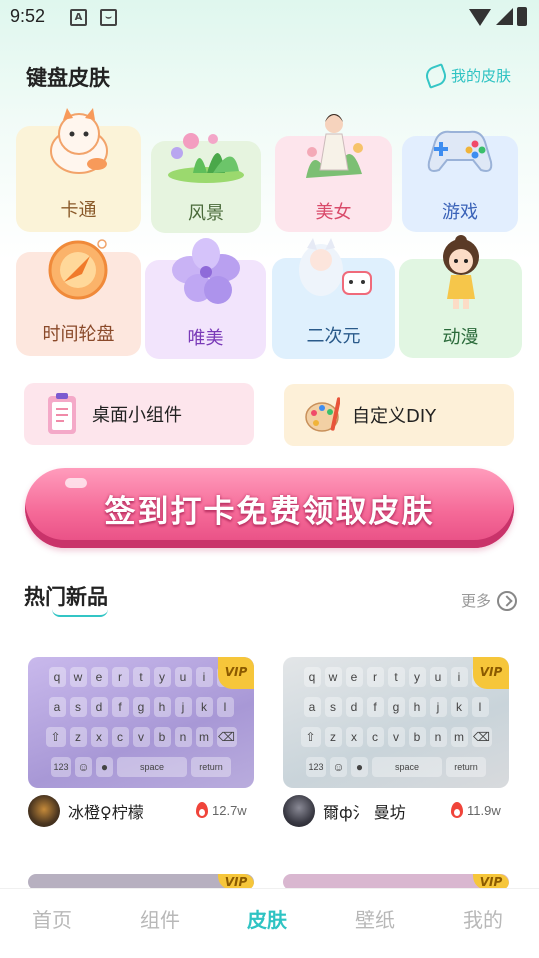 This screenshot has height=958, width=539. I want to click on category-anime: 动漫, so click(460, 296).